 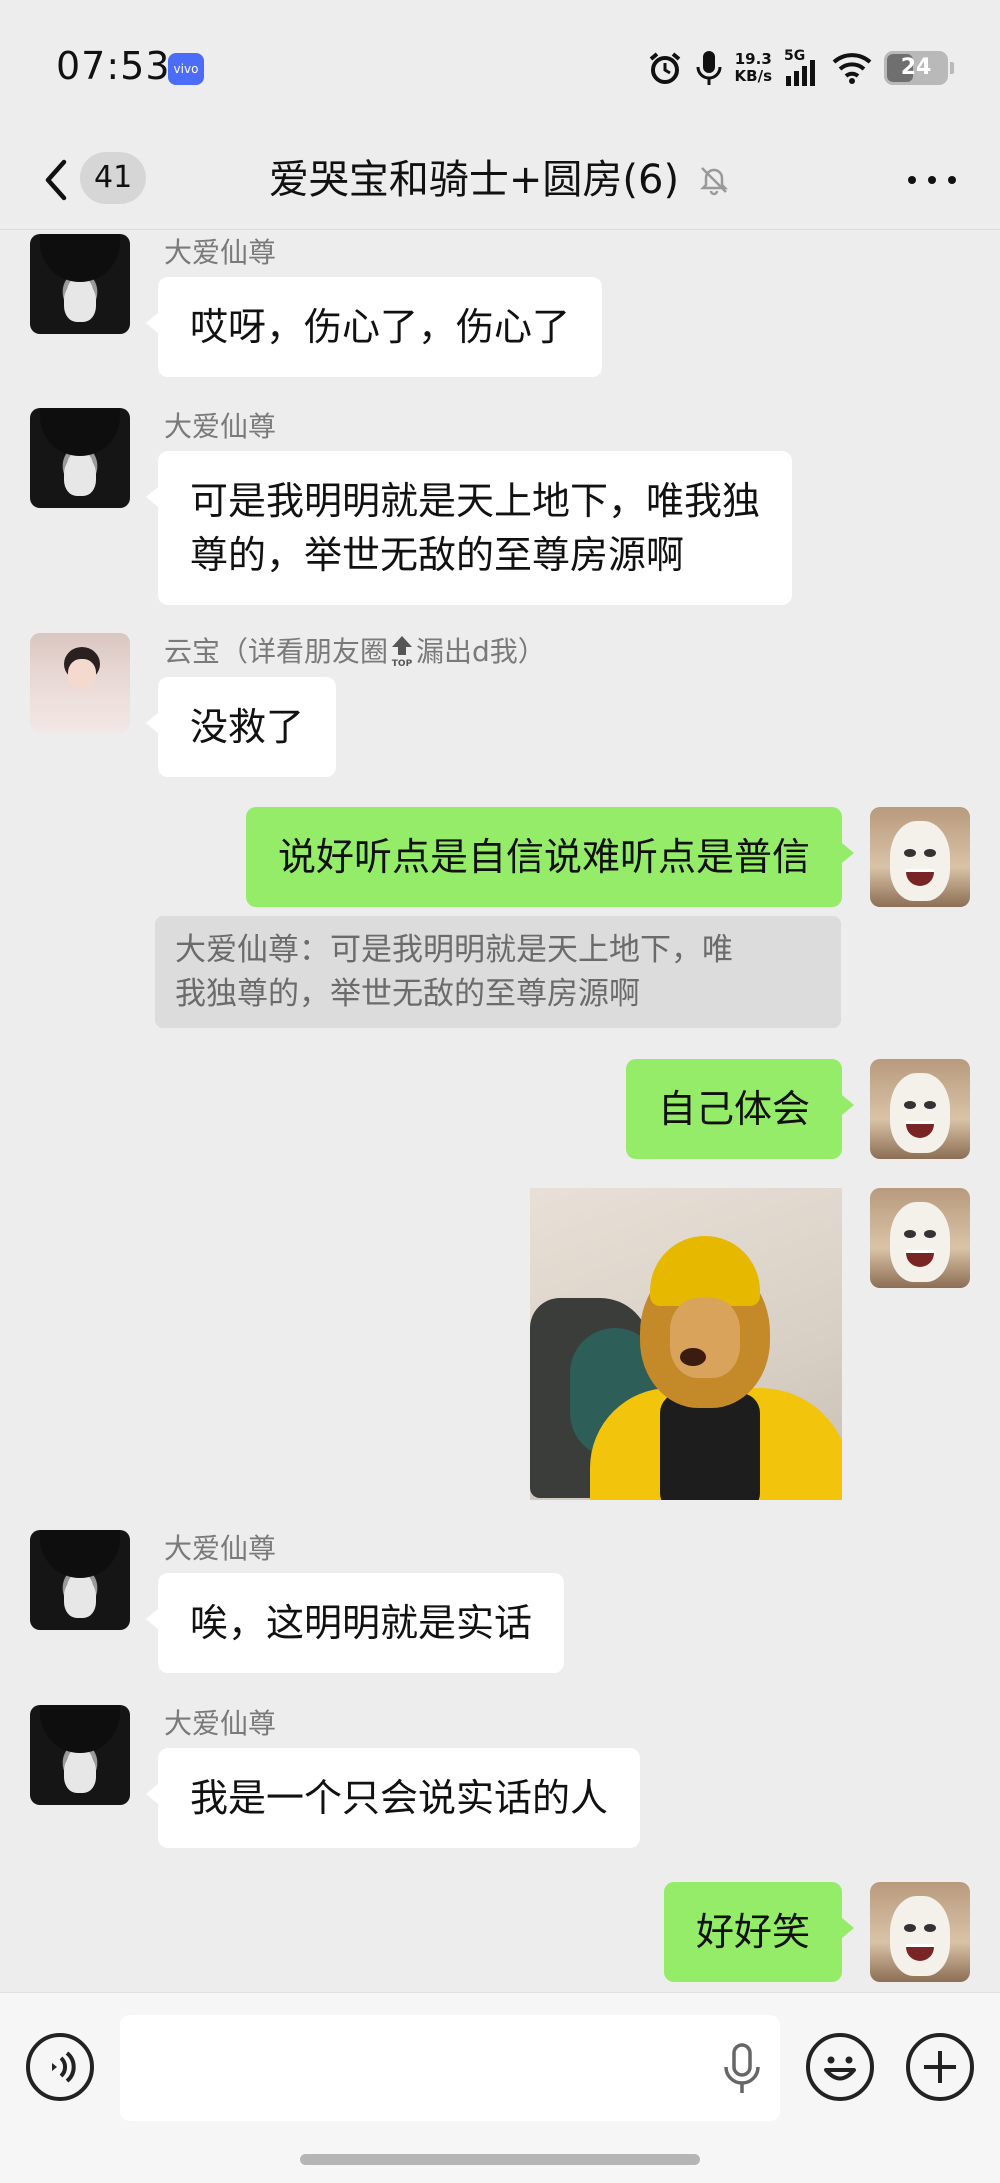 What do you see at coordinates (714, 181) in the screenshot?
I see `mute-bell-icon` at bounding box center [714, 181].